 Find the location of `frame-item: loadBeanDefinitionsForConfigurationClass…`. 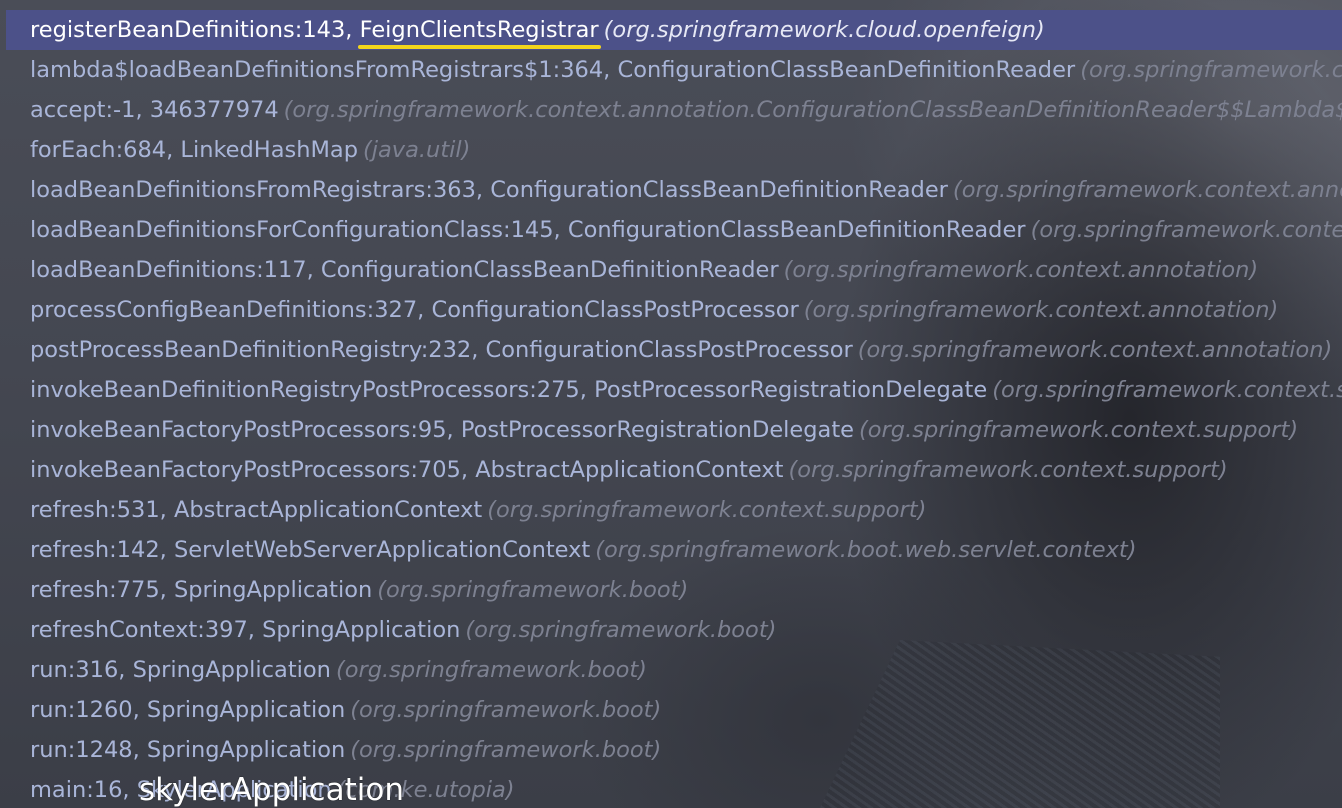

frame-item: loadBeanDefinitionsForConfigurationClass… is located at coordinates (671, 230).